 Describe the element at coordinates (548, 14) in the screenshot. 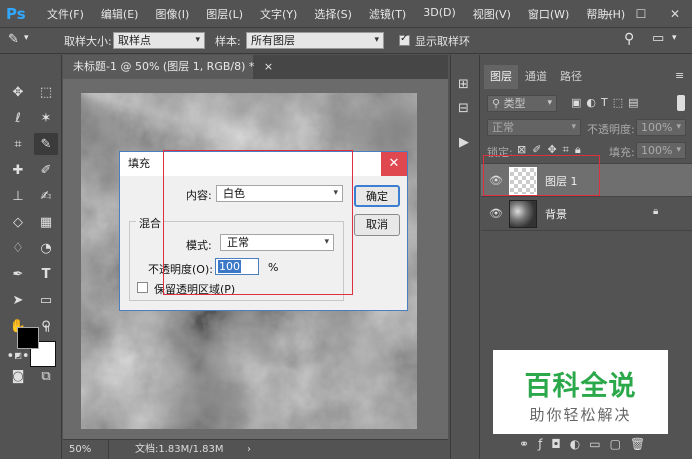

I see `menu-window: 窗口(W)` at that location.